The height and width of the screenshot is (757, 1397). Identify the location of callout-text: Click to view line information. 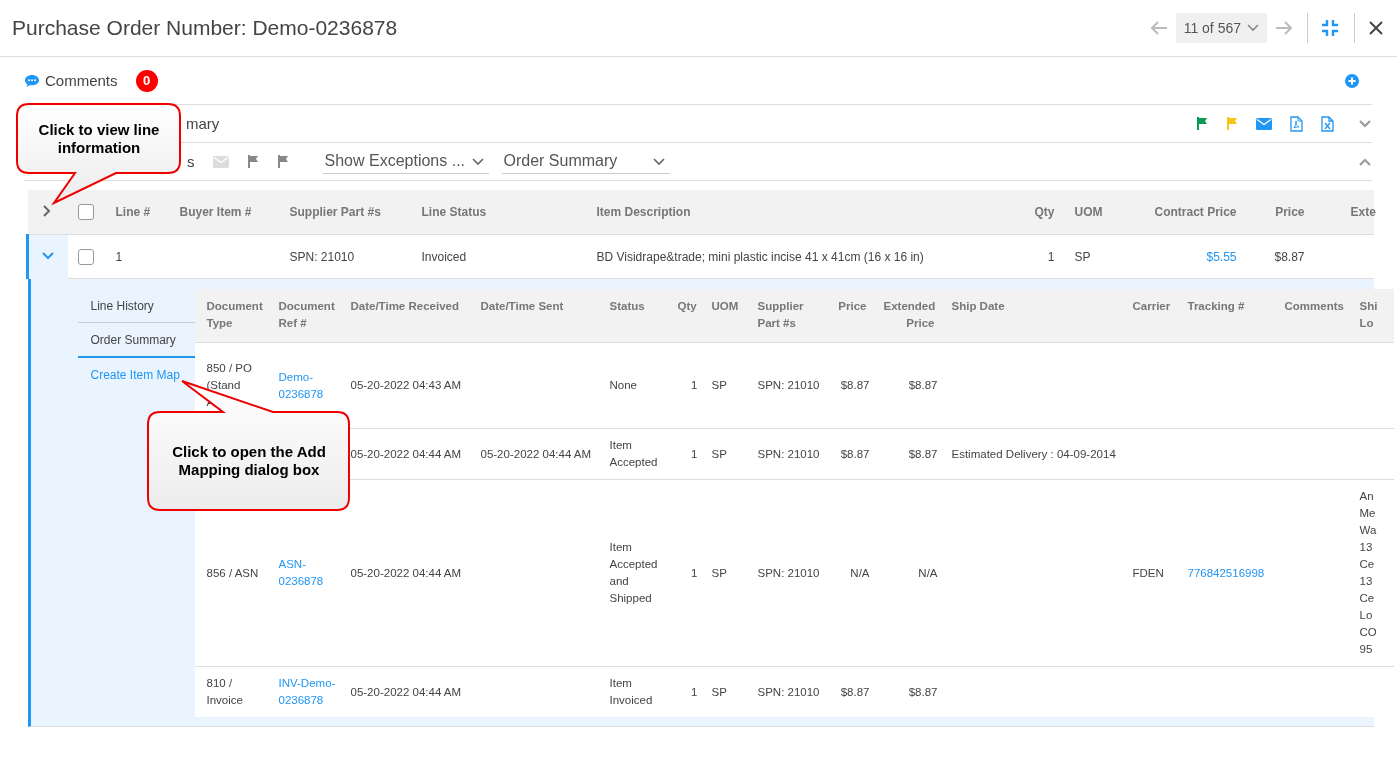
(99, 139).